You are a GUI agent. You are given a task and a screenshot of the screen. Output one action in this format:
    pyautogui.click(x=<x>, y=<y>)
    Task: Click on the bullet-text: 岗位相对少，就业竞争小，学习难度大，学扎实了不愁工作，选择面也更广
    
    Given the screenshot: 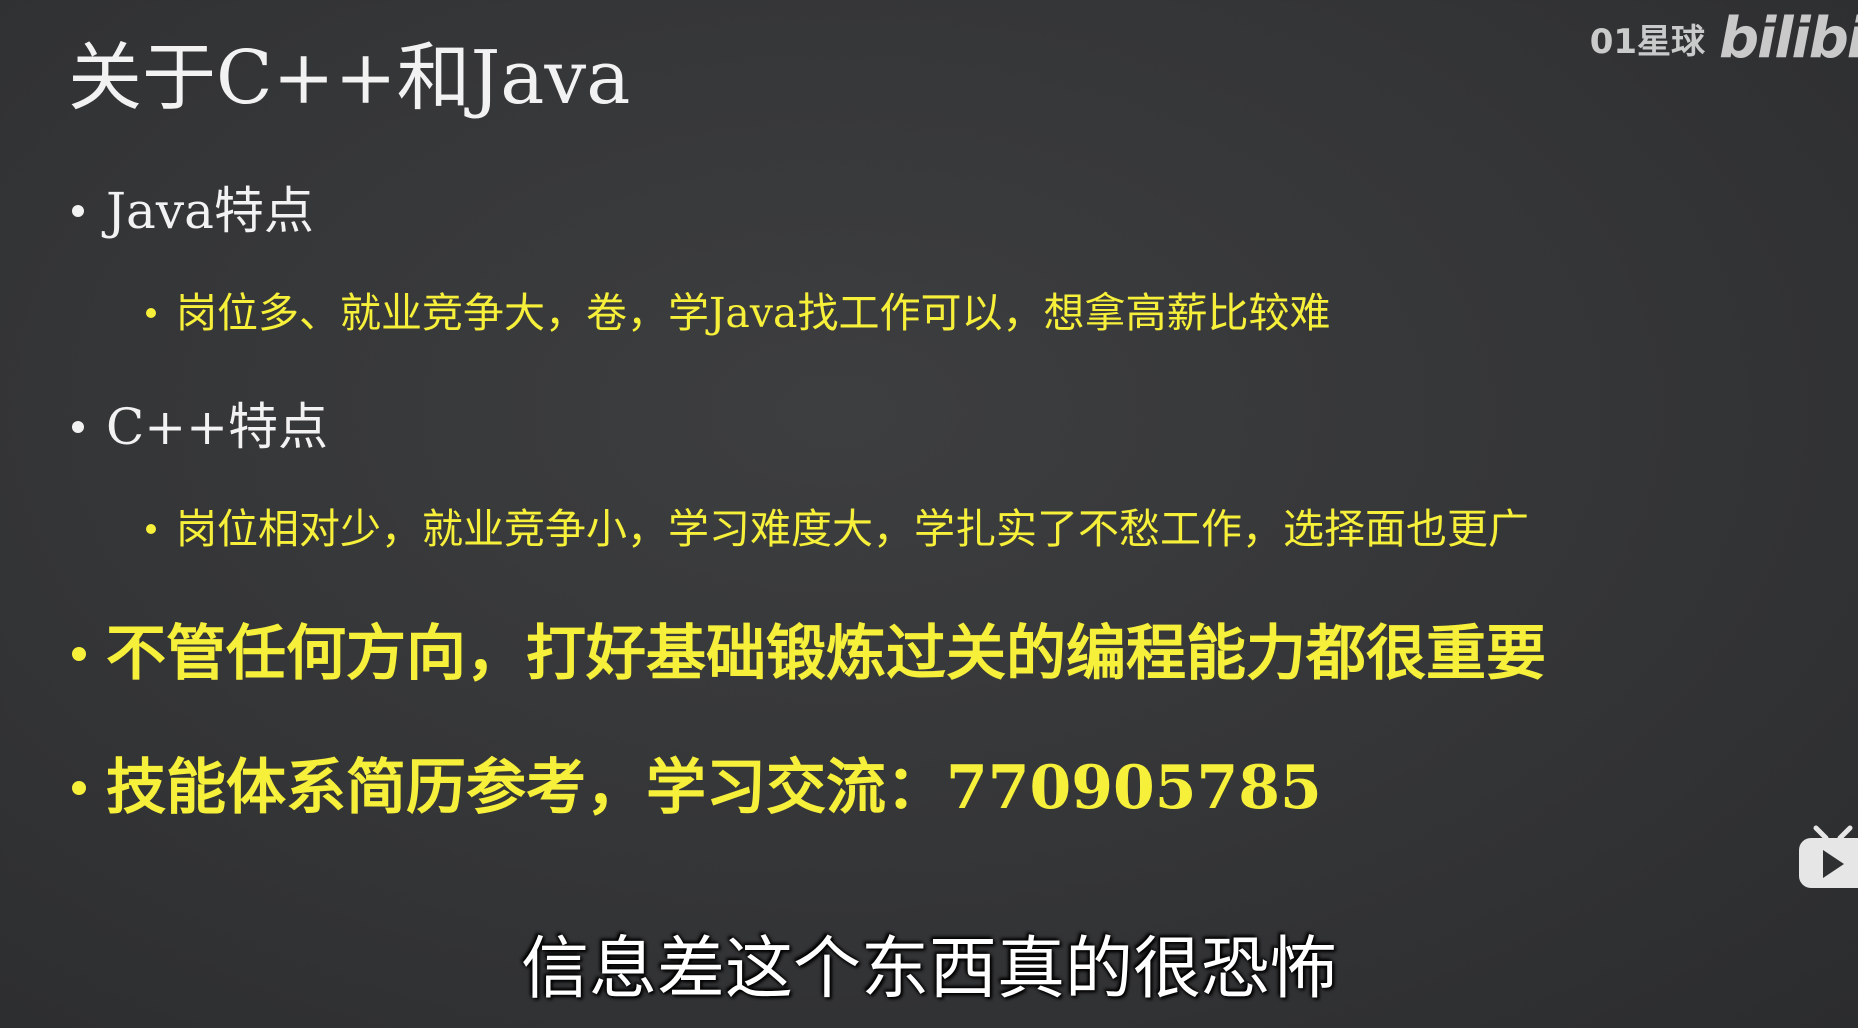 What is the action you would take?
    pyautogui.click(x=852, y=529)
    